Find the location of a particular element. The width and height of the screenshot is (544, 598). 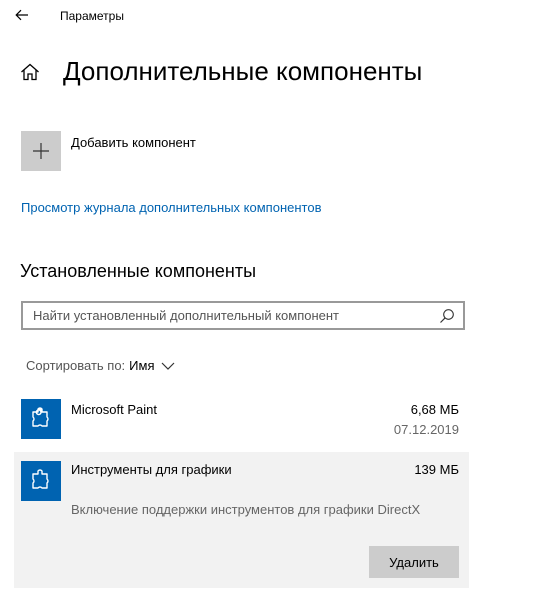

search-box is located at coordinates (243, 315).